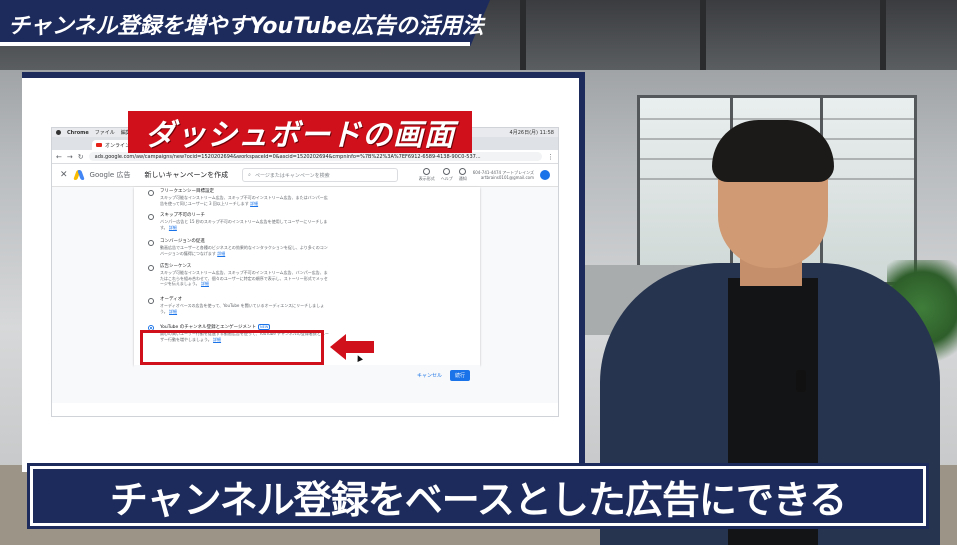  Describe the element at coordinates (81, 157) in the screenshot. I see `reload-icon: ↻` at that location.